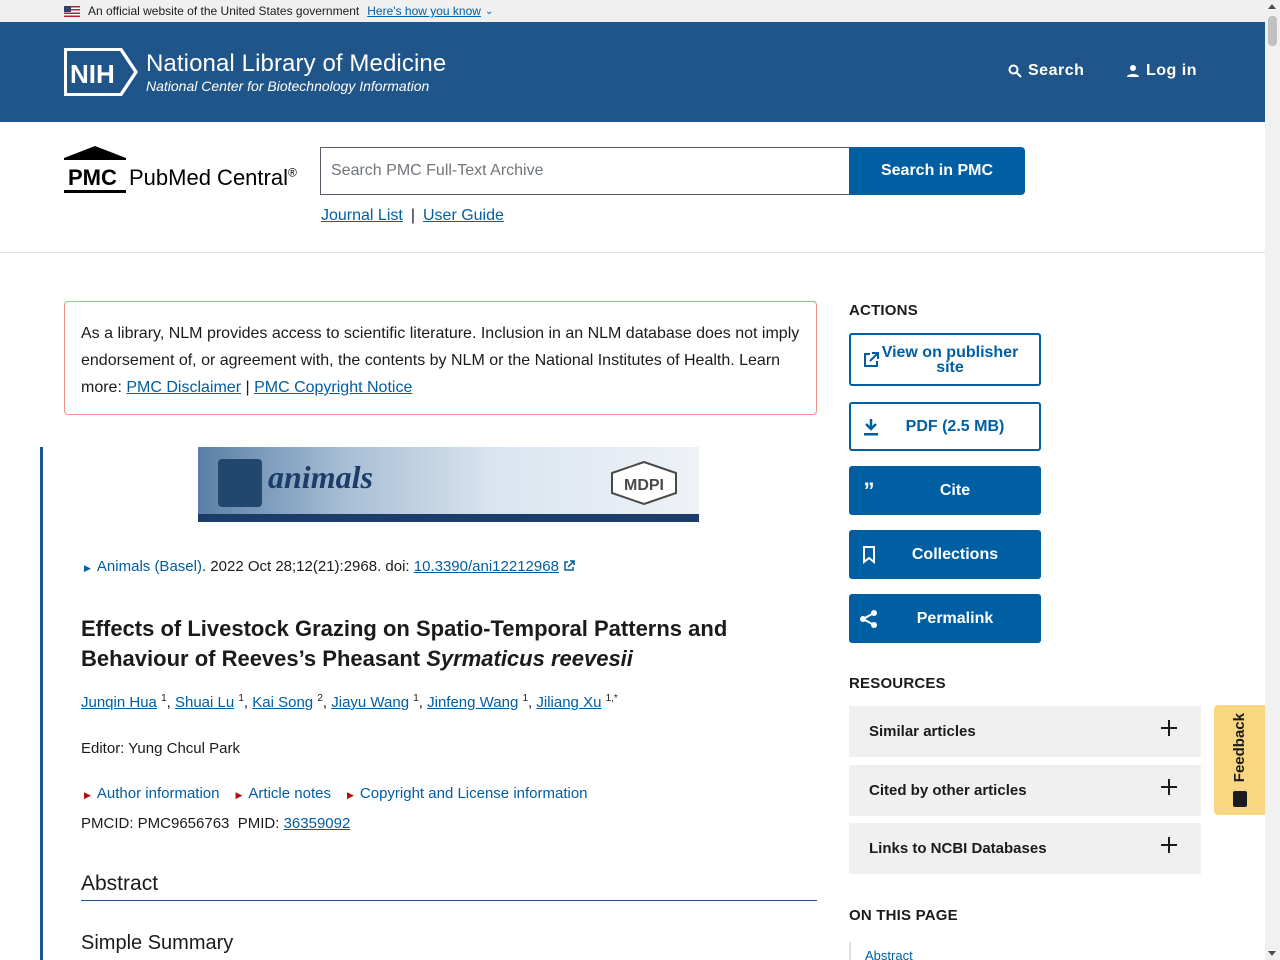 The image size is (1280, 960). What do you see at coordinates (296, 64) in the screenshot?
I see `nlm-title: National Library of Medicine` at bounding box center [296, 64].